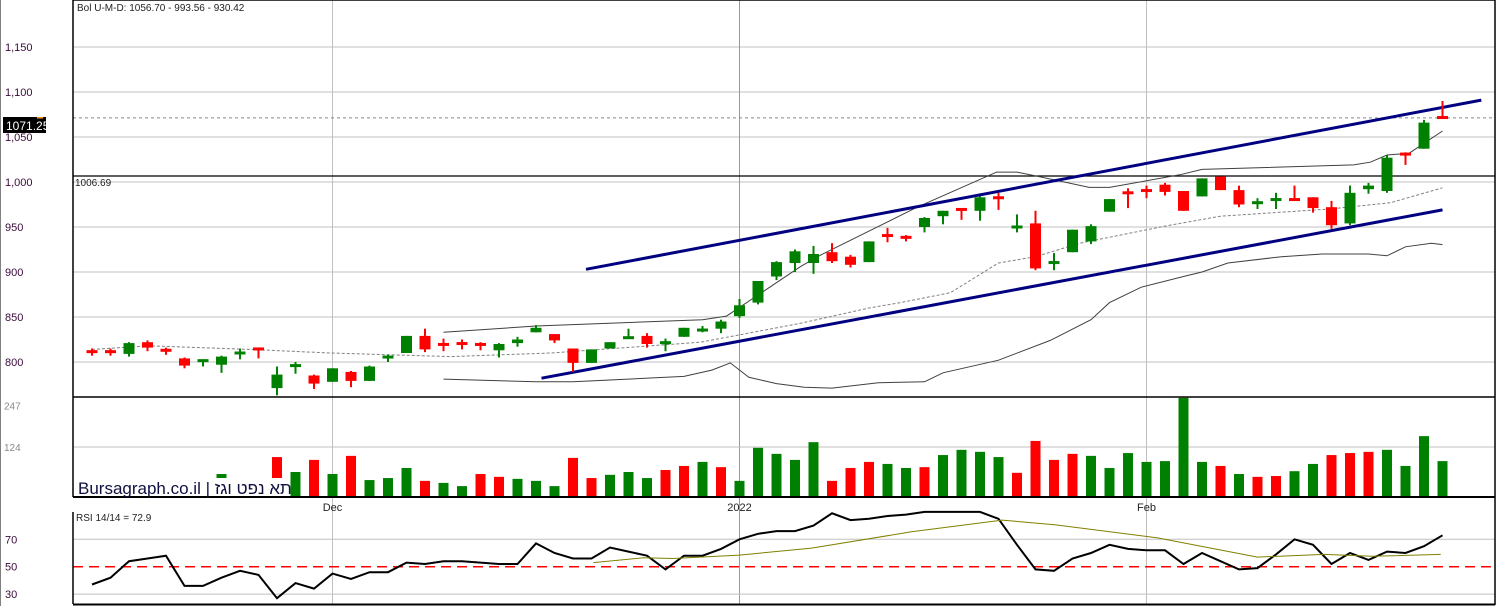  Describe the element at coordinates (1146, 508) in the screenshot. I see `date-label: Feb` at that location.